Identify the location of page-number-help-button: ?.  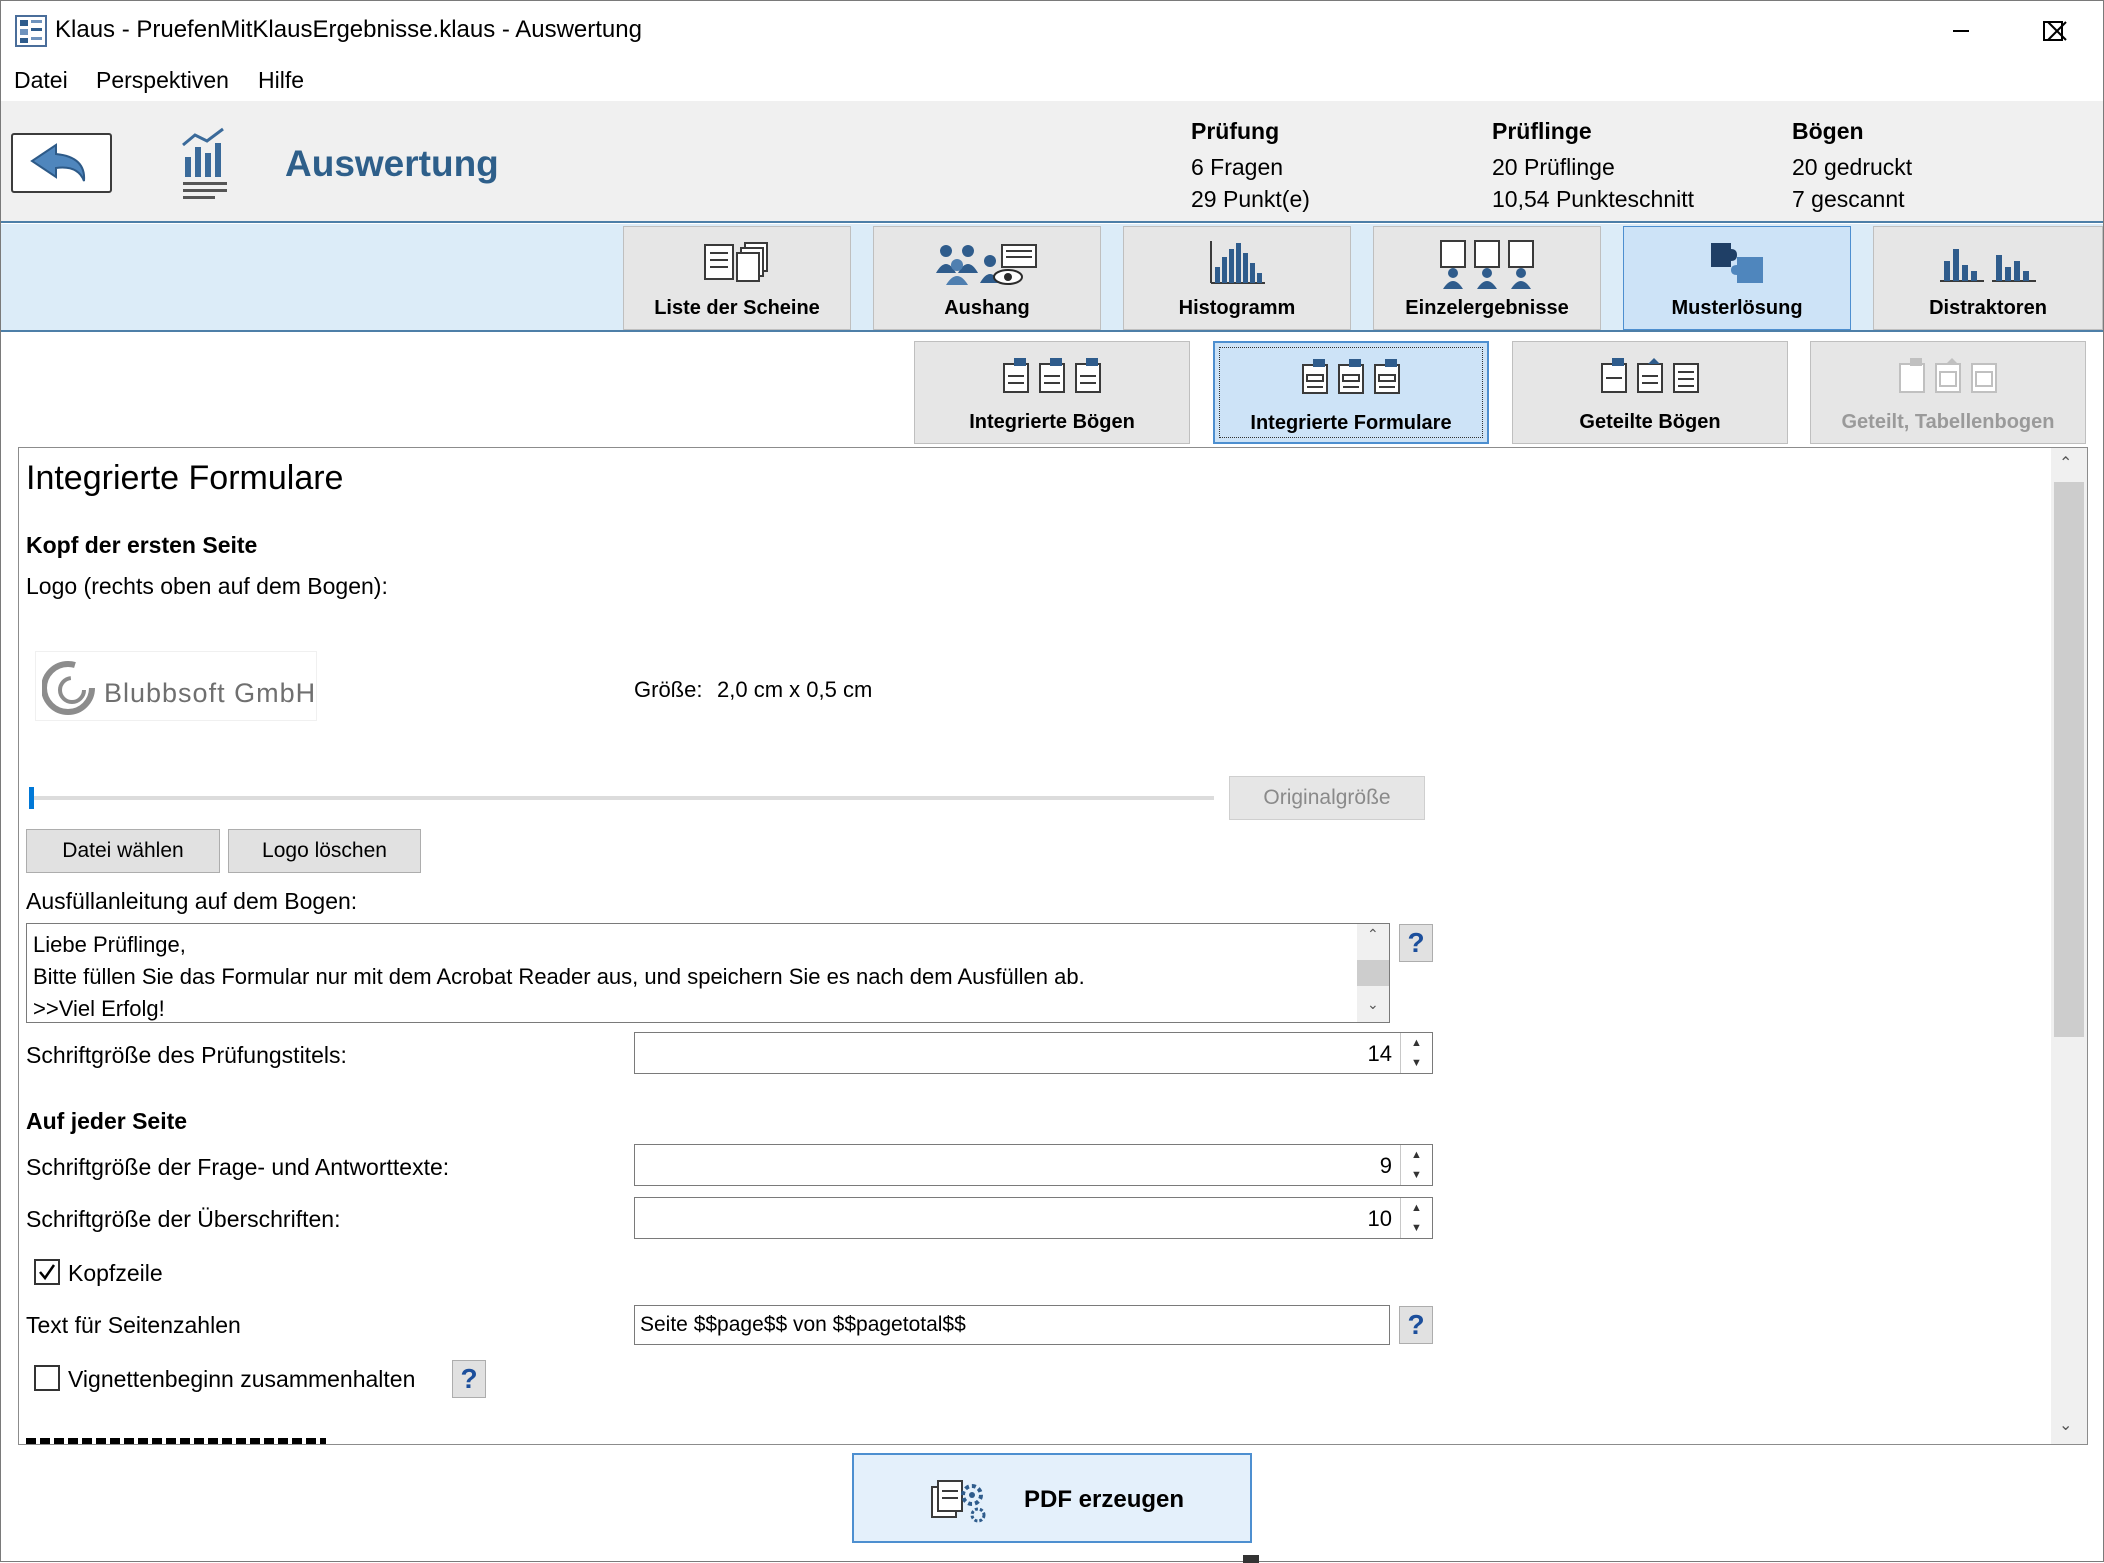
(1416, 1325).